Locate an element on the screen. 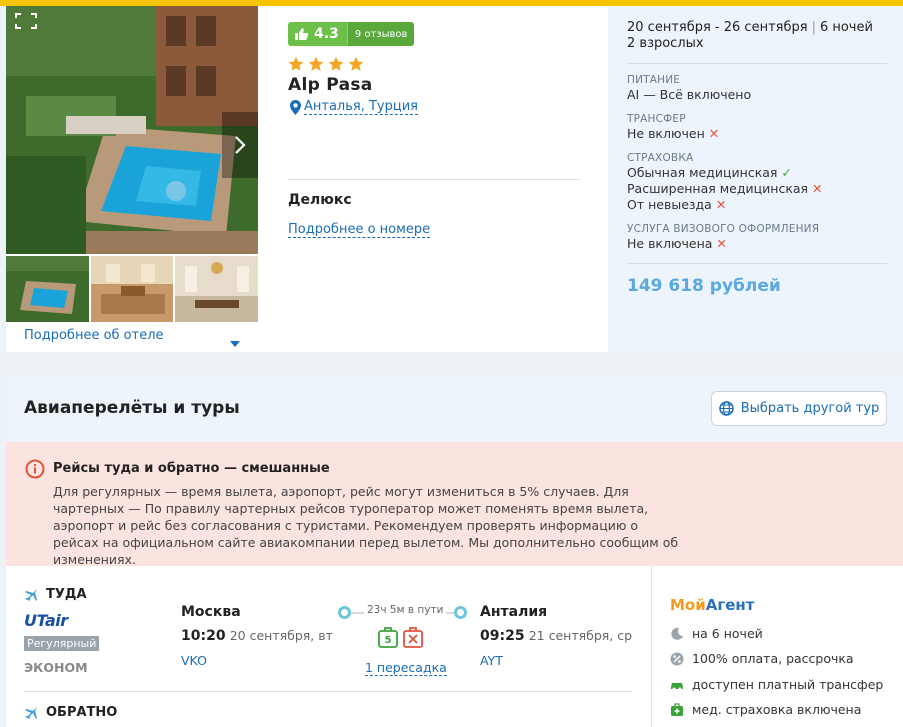 This screenshot has height=727, width=903. chevron-right-icon is located at coordinates (240, 145).